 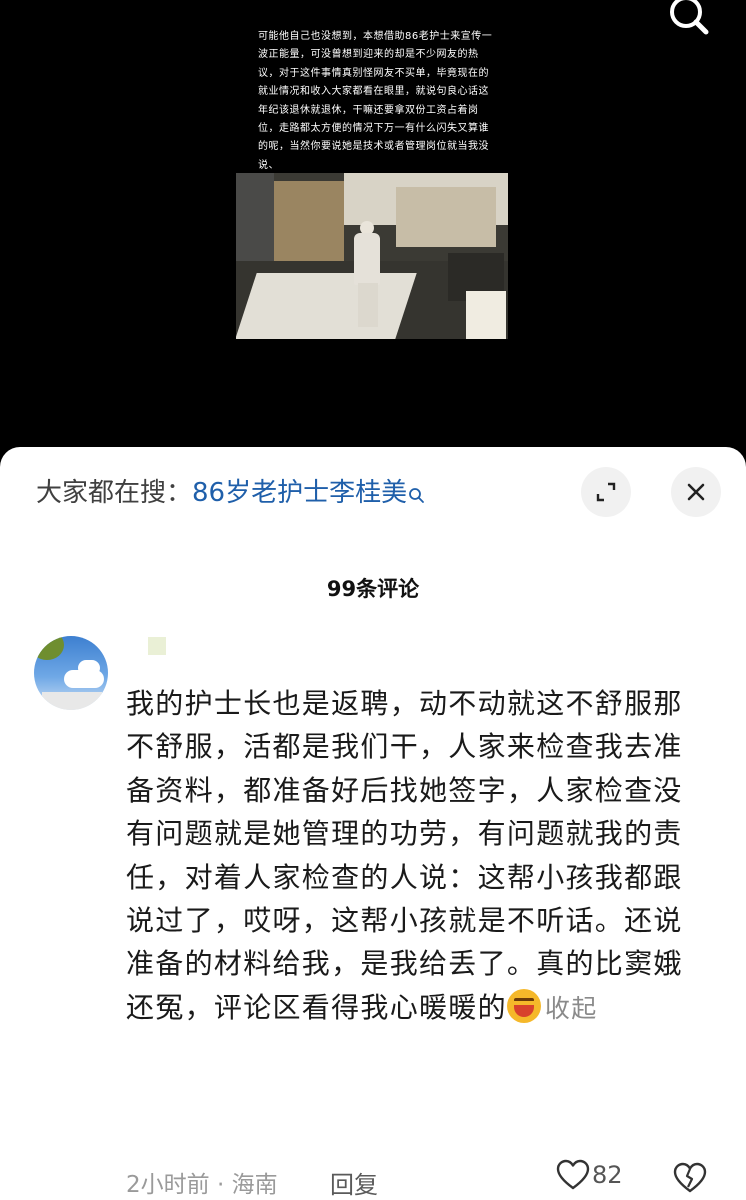 I want to click on video-frame-image, so click(x=372, y=256).